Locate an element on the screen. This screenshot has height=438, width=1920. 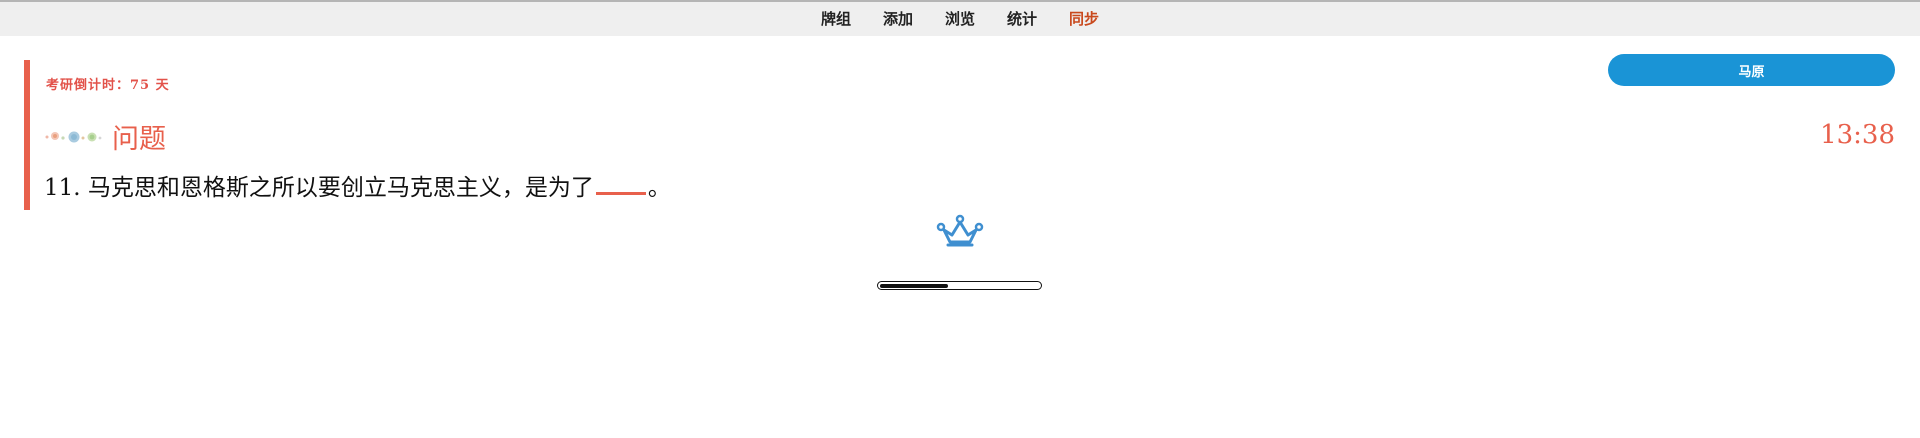
nav-menu: 牌组 添加 浏览 统计 同步 is located at coordinates (960, 19).